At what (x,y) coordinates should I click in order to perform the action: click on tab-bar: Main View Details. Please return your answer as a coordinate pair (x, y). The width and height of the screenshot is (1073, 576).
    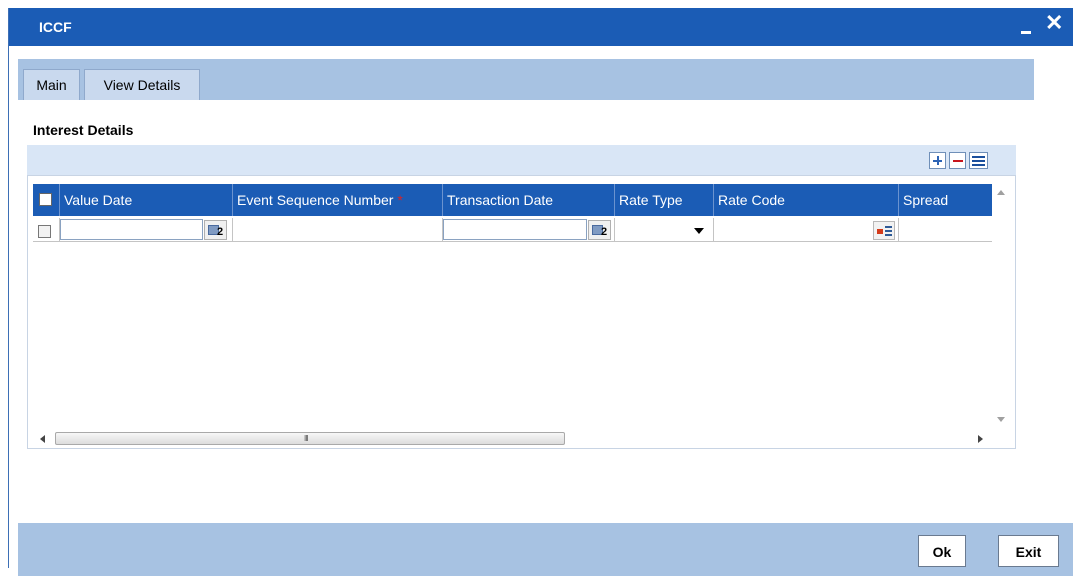
    Looking at the image, I should click on (526, 79).